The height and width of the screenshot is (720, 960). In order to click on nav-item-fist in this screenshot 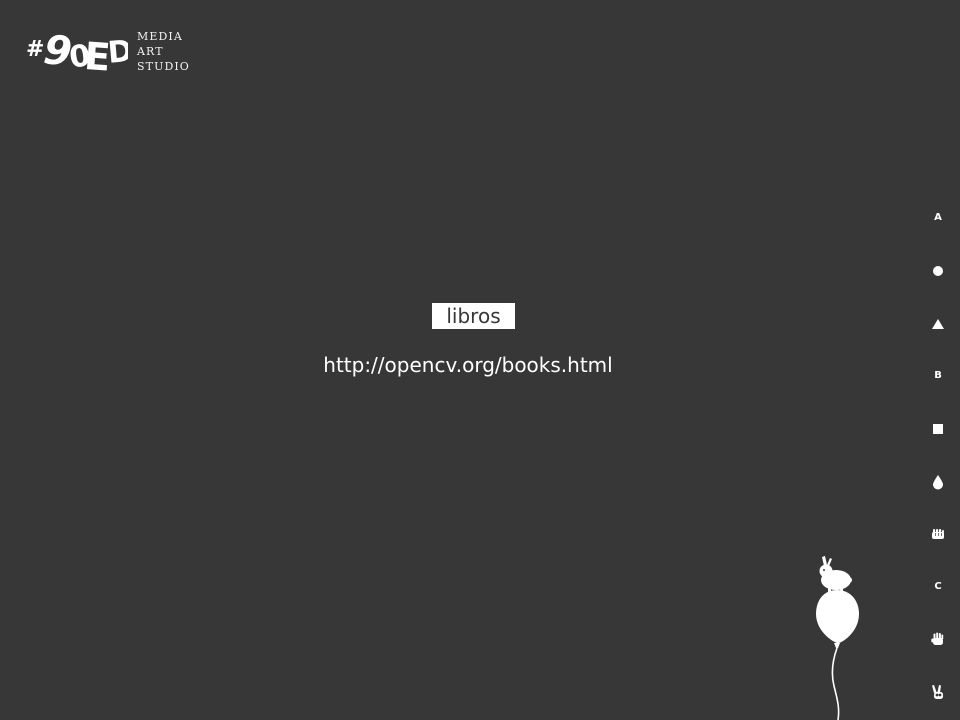, I will do `click(938, 534)`.